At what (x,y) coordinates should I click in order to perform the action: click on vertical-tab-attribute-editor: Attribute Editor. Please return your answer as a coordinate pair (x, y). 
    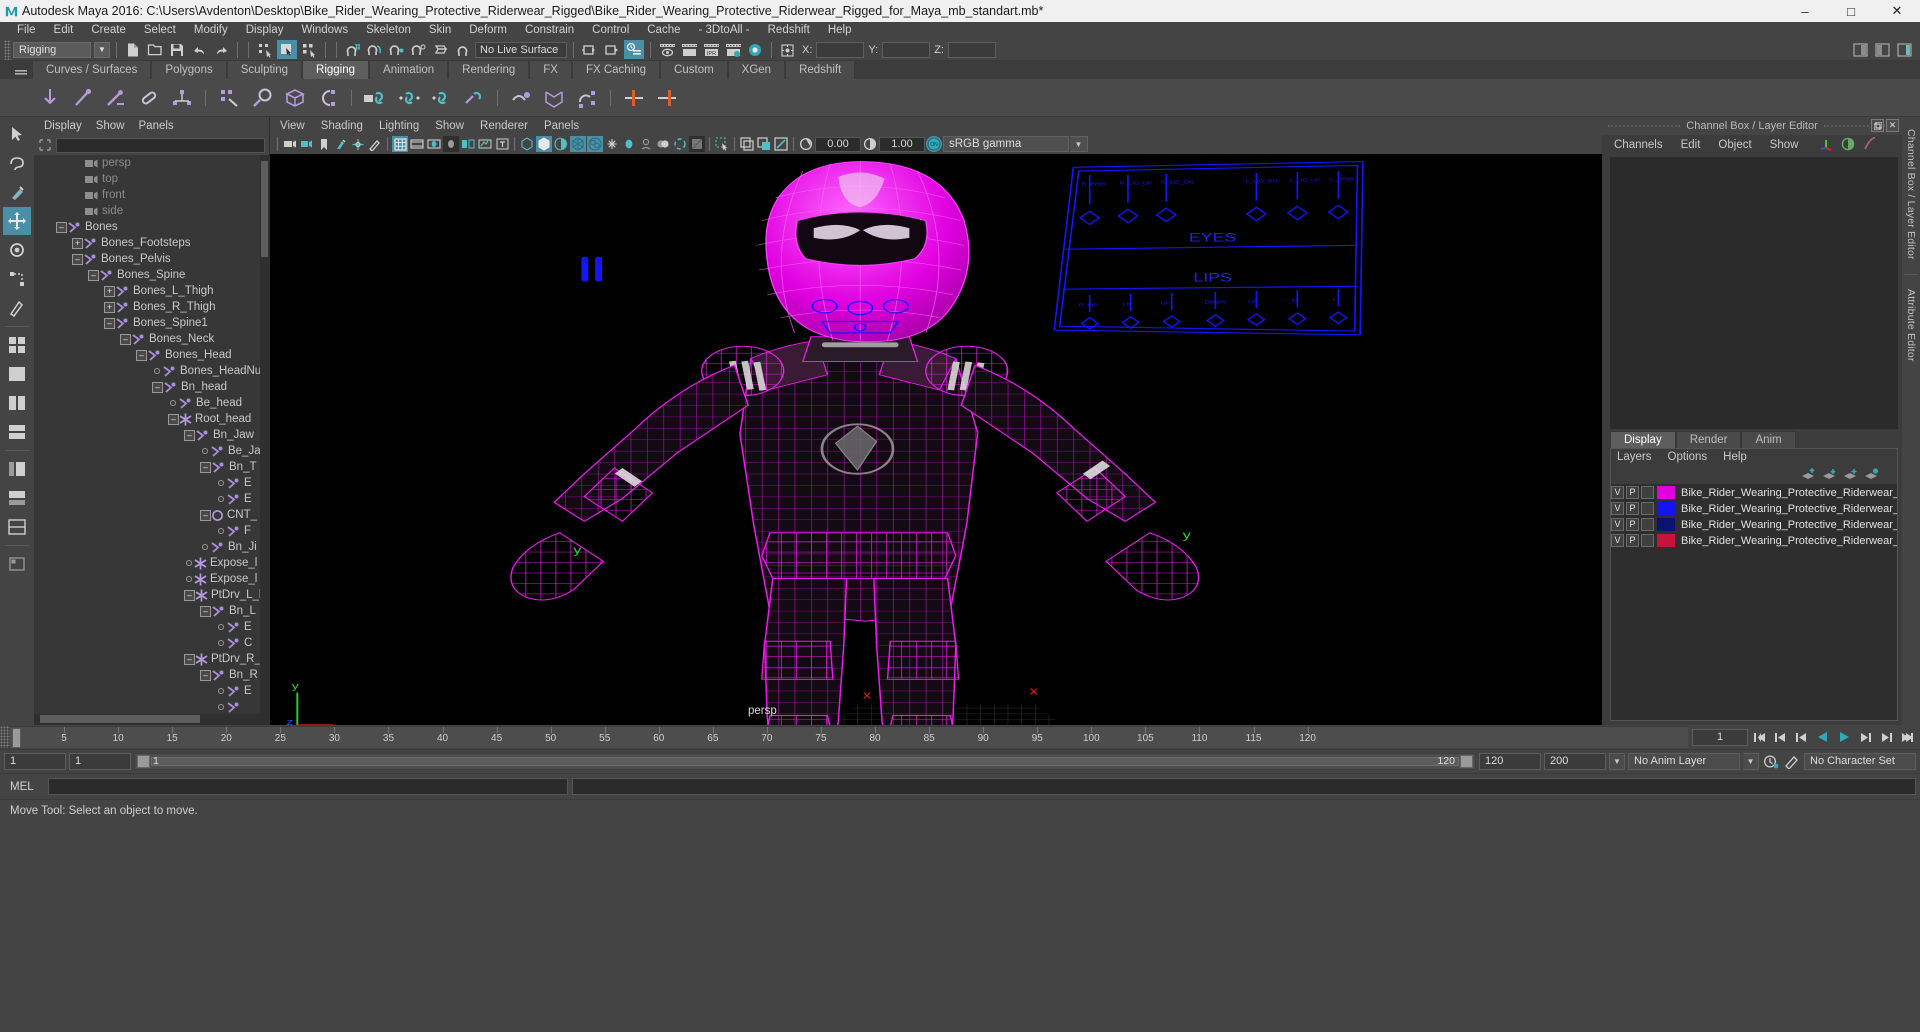
    Looking at the image, I should click on (1911, 325).